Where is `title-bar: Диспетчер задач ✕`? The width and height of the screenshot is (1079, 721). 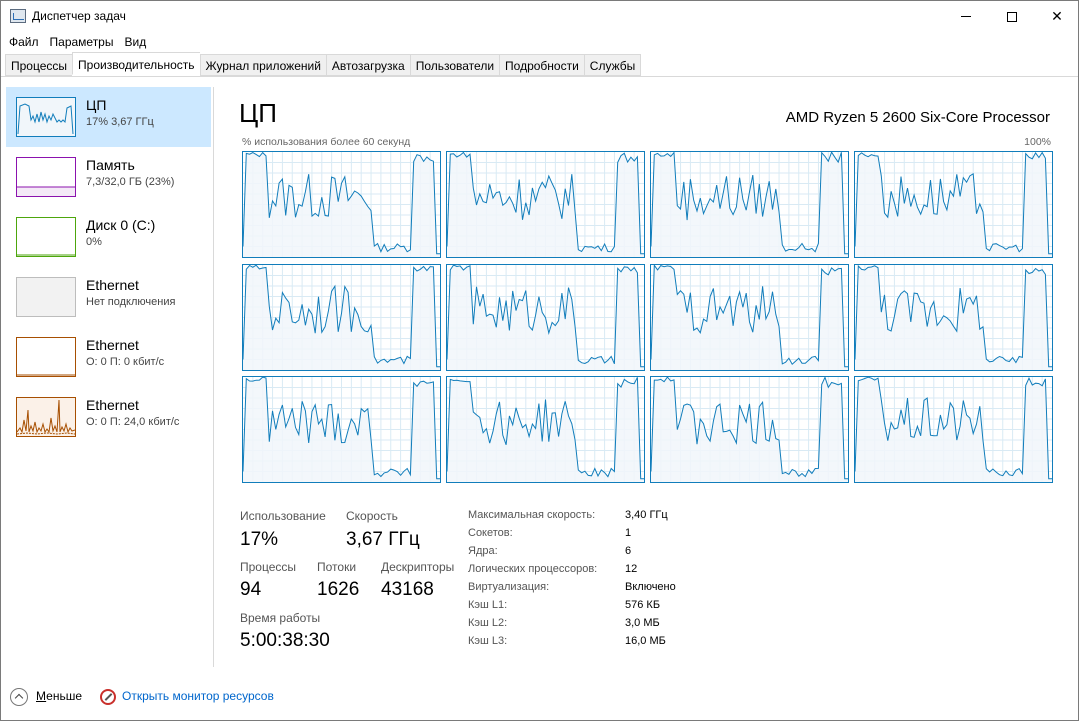 title-bar: Диспетчер задач ✕ is located at coordinates (539, 16).